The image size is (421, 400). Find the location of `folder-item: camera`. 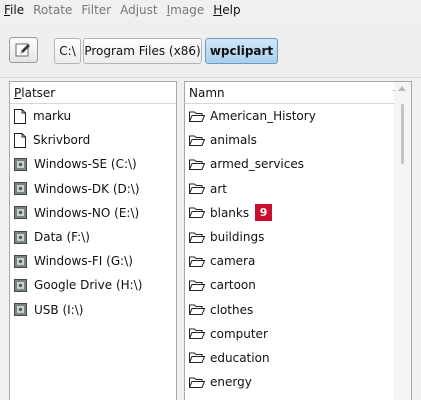

folder-item: camera is located at coordinates (298, 261).